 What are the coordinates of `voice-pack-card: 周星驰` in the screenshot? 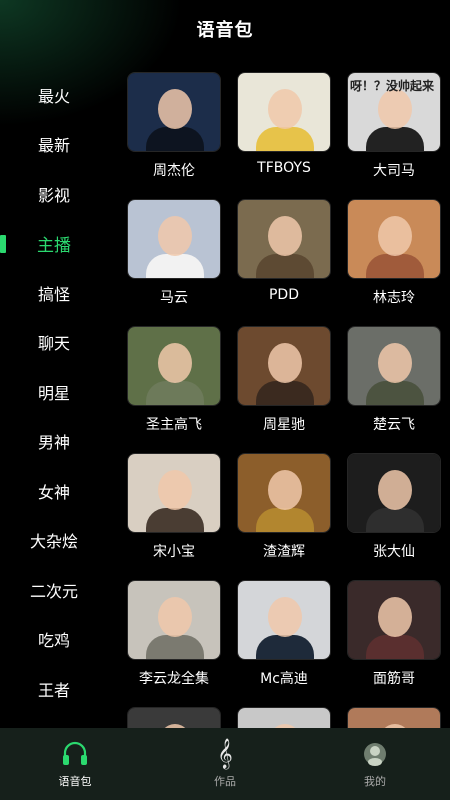 It's located at (284, 386).